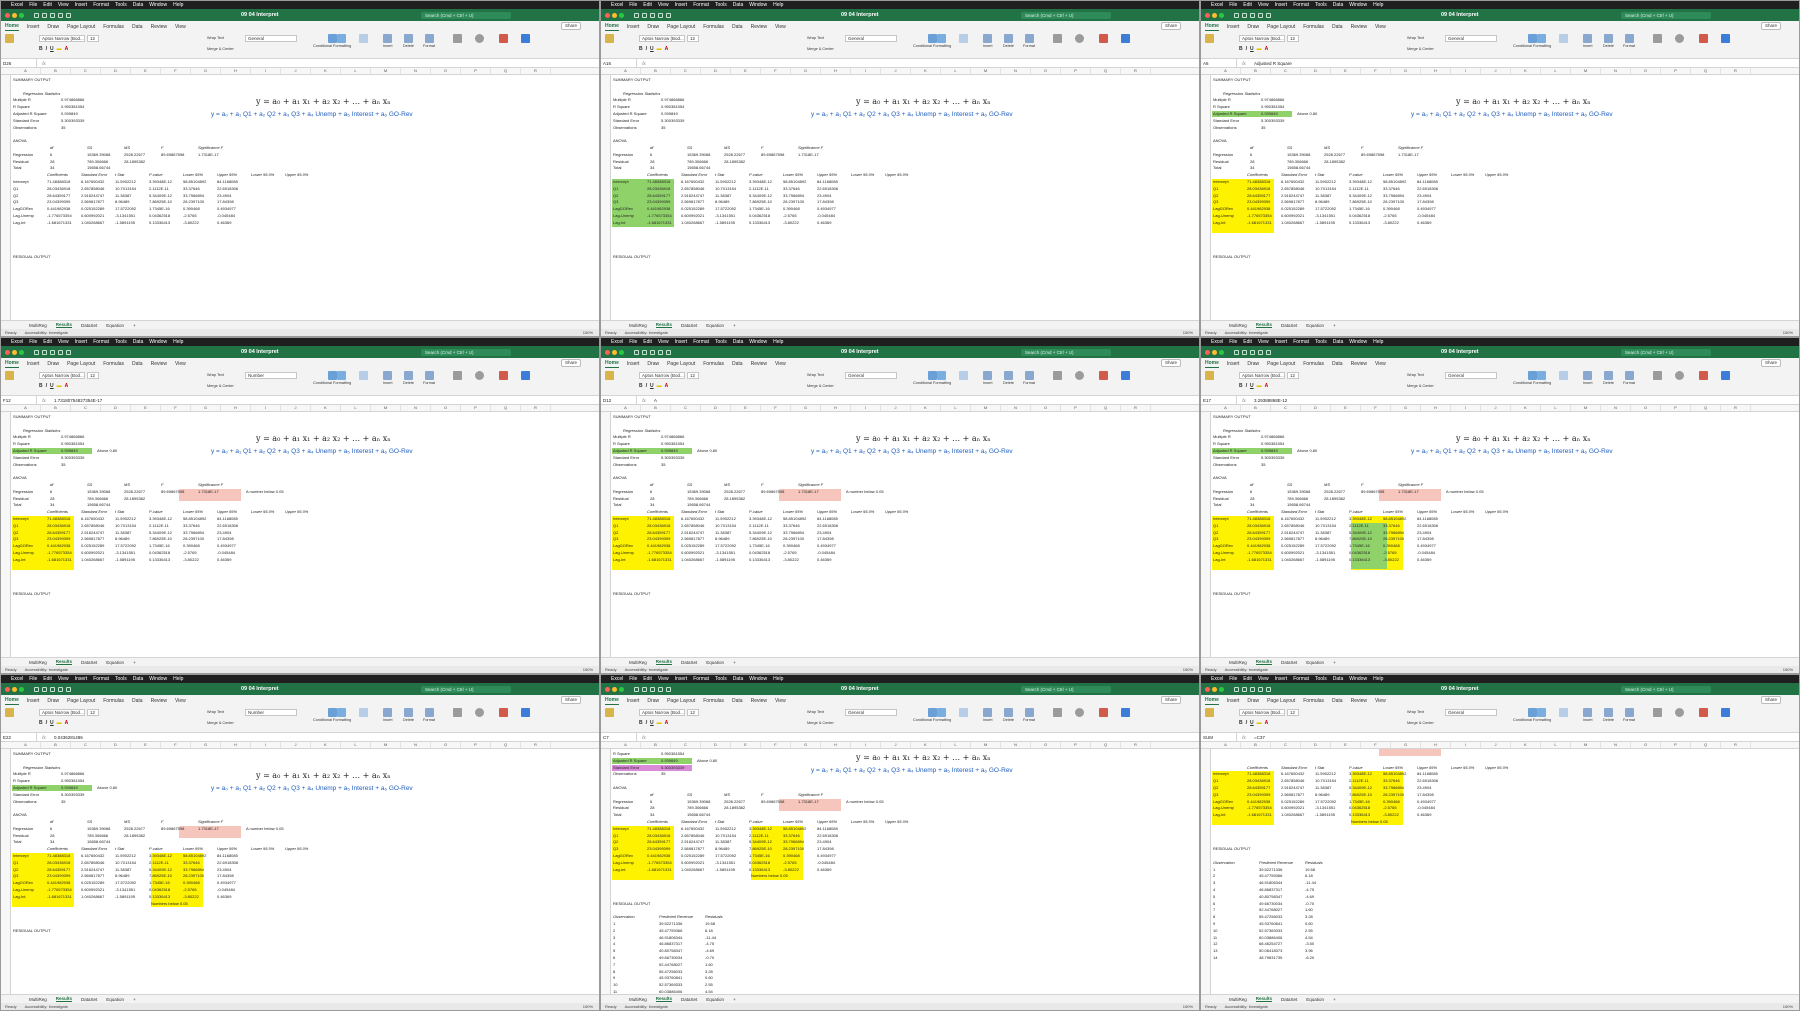 The width and height of the screenshot is (1800, 1011). What do you see at coordinates (1725, 712) in the screenshot?
I see `analyze-data-button` at bounding box center [1725, 712].